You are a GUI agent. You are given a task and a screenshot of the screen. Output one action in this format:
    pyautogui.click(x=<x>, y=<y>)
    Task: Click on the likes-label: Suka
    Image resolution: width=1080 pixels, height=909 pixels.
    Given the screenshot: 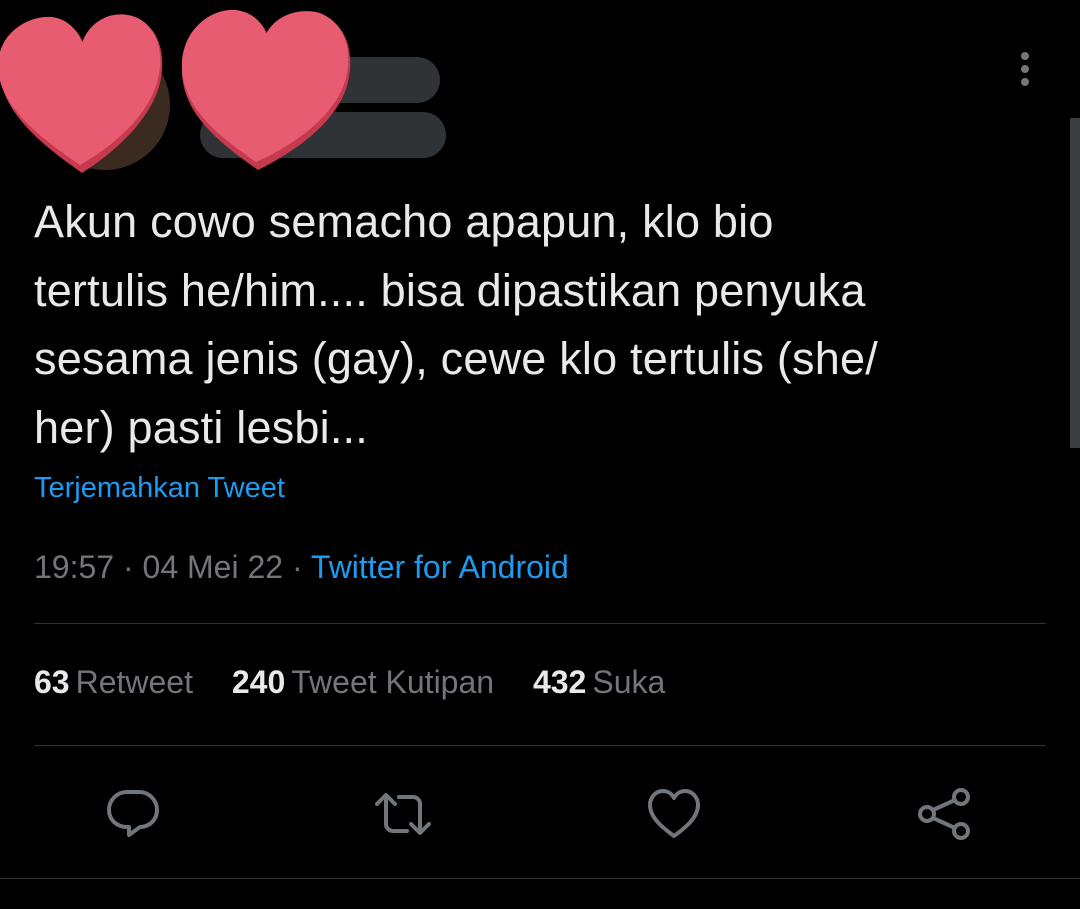 What is the action you would take?
    pyautogui.click(x=629, y=682)
    